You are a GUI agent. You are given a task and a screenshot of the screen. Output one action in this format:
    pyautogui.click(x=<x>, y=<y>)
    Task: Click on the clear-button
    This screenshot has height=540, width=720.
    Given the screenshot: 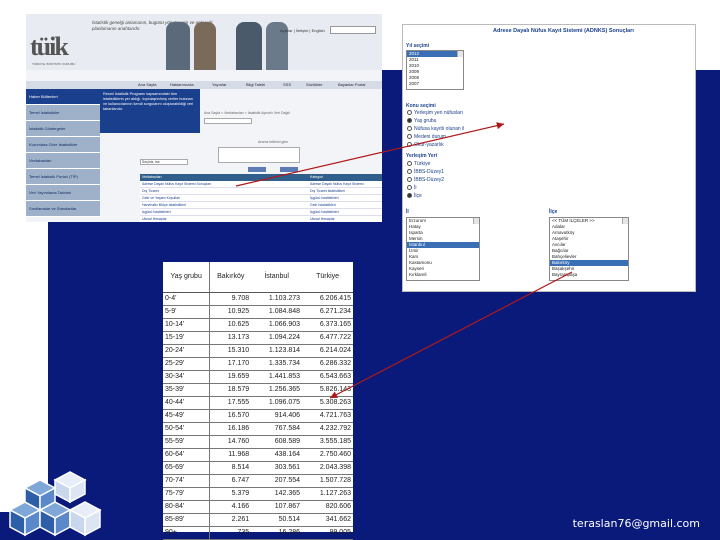 What is the action you would take?
    pyautogui.click(x=289, y=169)
    